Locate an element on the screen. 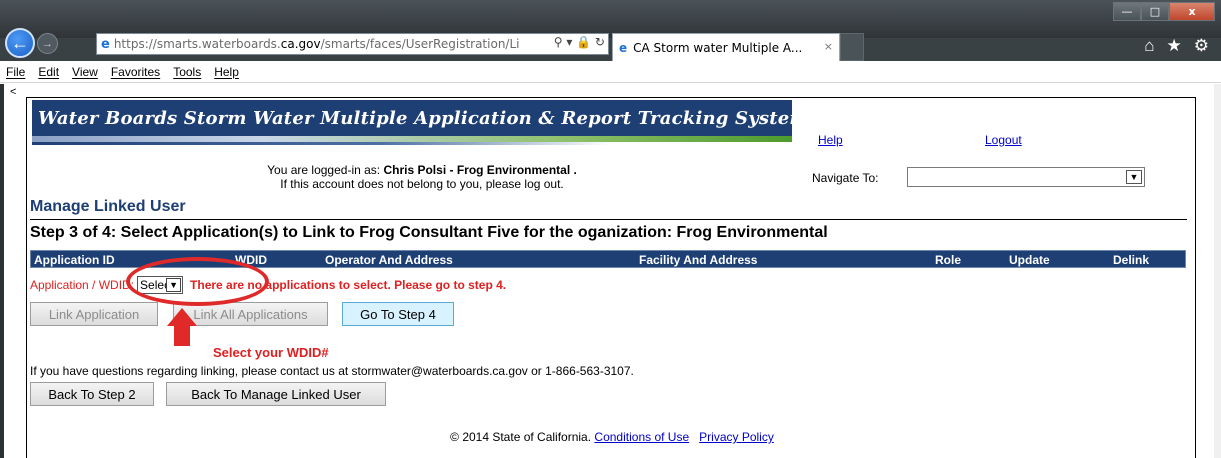 The width and height of the screenshot is (1221, 458). col-role: Role is located at coordinates (948, 260).